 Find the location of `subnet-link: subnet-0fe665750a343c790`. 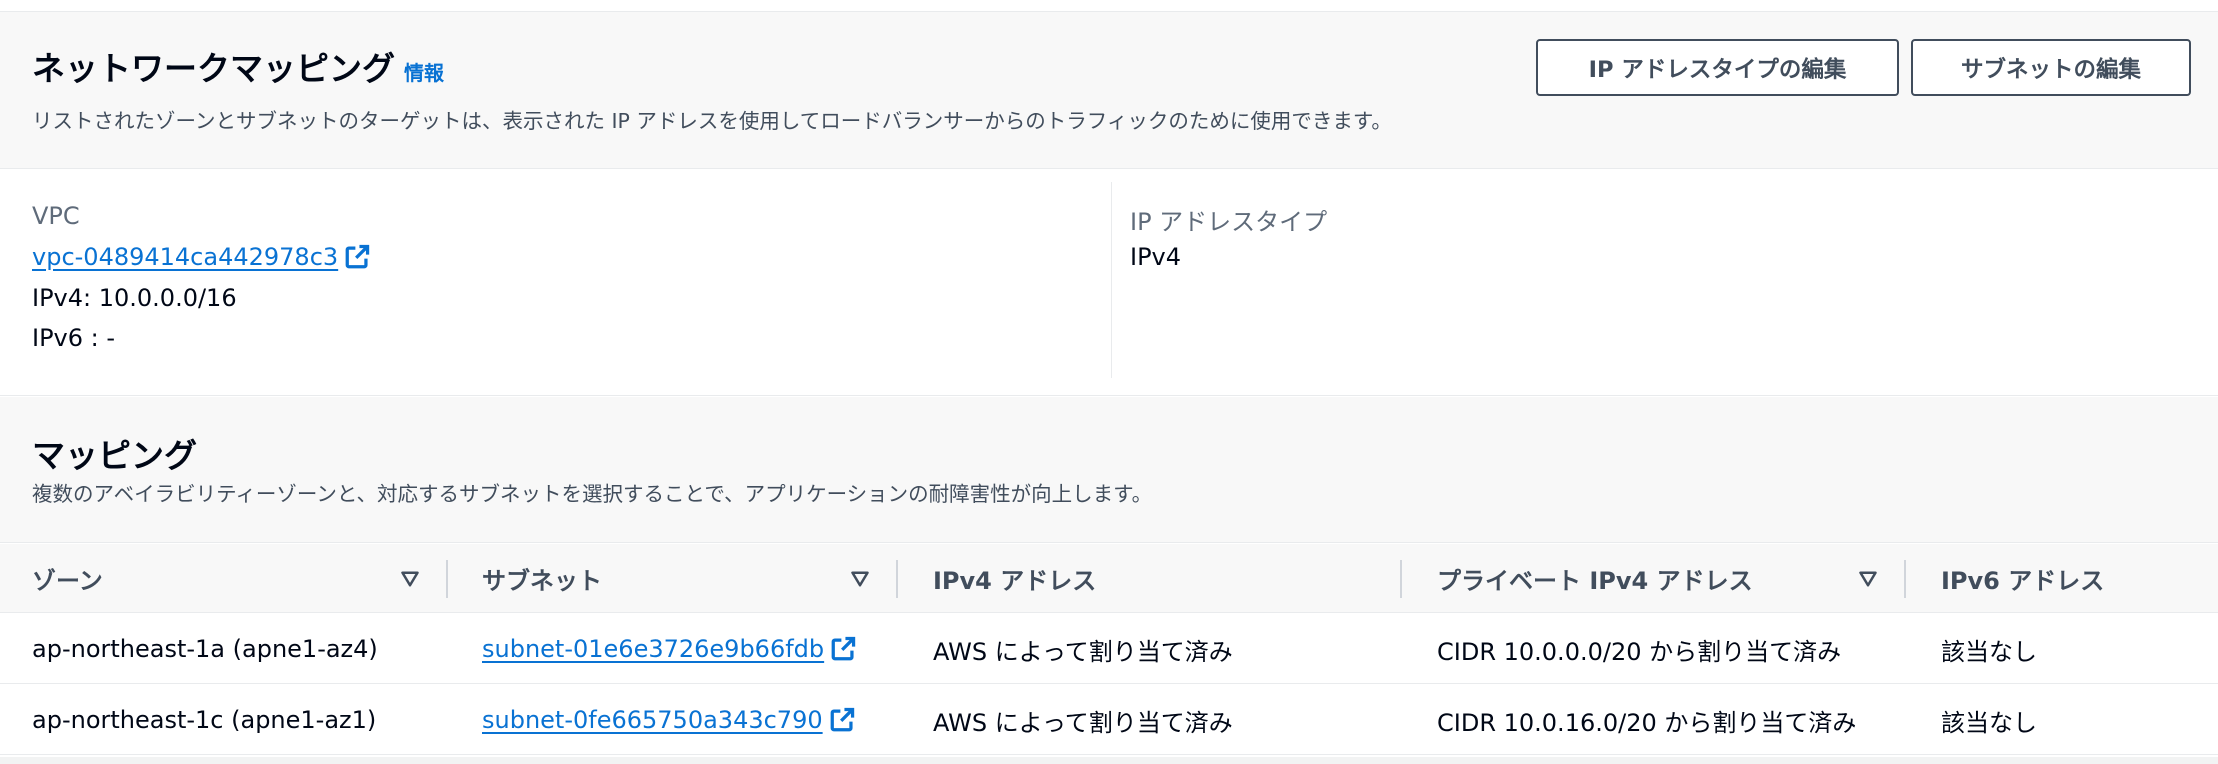

subnet-link: subnet-0fe665750a343c790 is located at coordinates (668, 720).